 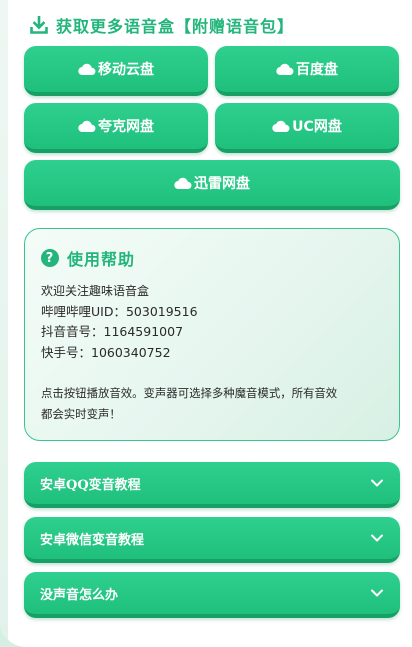 I want to click on accordion-android-wechat: 安卓微信变音教程, so click(x=212, y=540).